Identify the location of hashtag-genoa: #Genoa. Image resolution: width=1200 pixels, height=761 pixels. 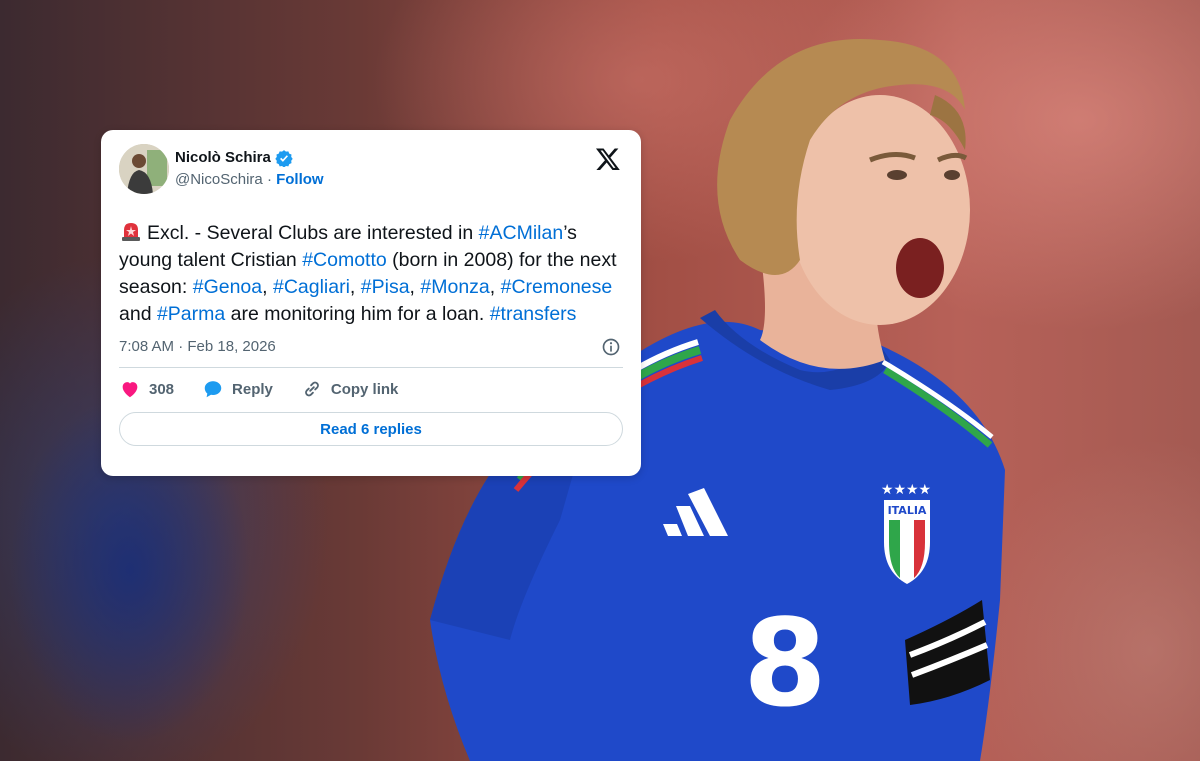
(227, 287).